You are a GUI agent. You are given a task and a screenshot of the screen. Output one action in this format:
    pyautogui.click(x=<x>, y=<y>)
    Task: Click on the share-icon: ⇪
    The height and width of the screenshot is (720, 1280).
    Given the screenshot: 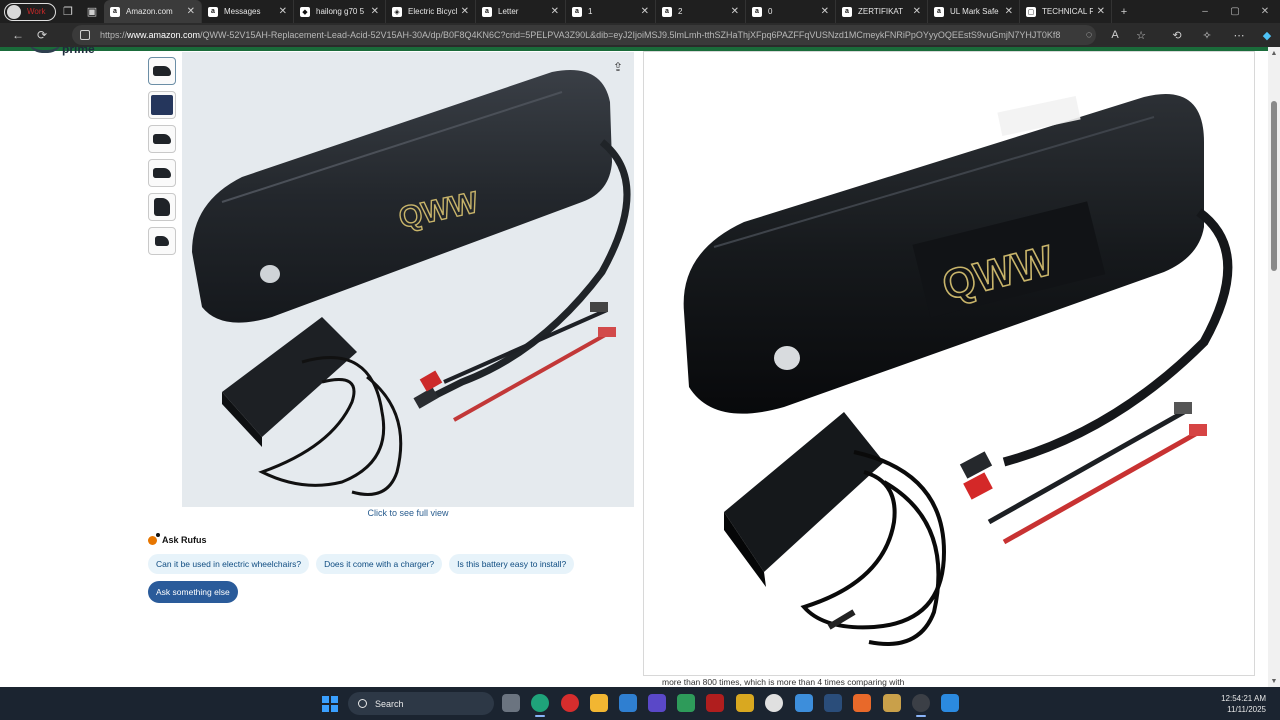 What is the action you would take?
    pyautogui.click(x=618, y=67)
    